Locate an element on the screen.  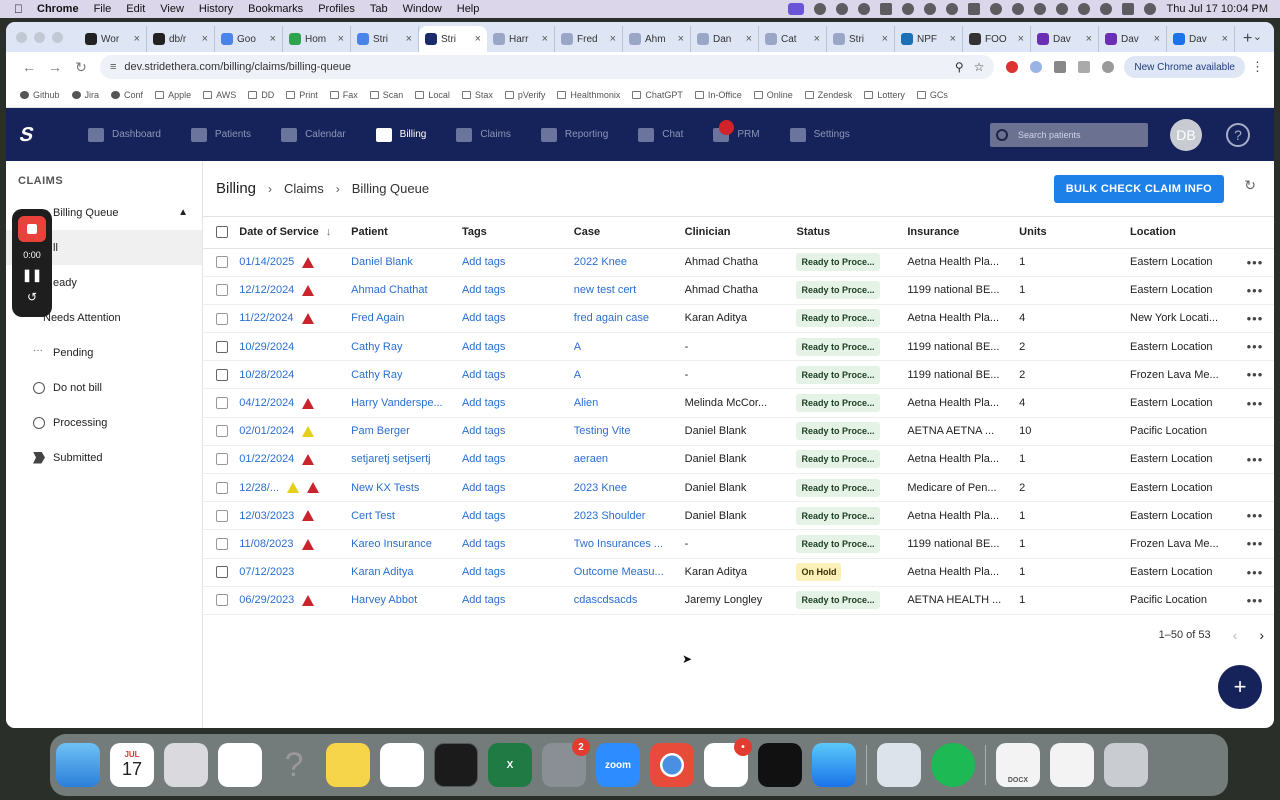
stop-recording-button is located at coordinates (32, 229).